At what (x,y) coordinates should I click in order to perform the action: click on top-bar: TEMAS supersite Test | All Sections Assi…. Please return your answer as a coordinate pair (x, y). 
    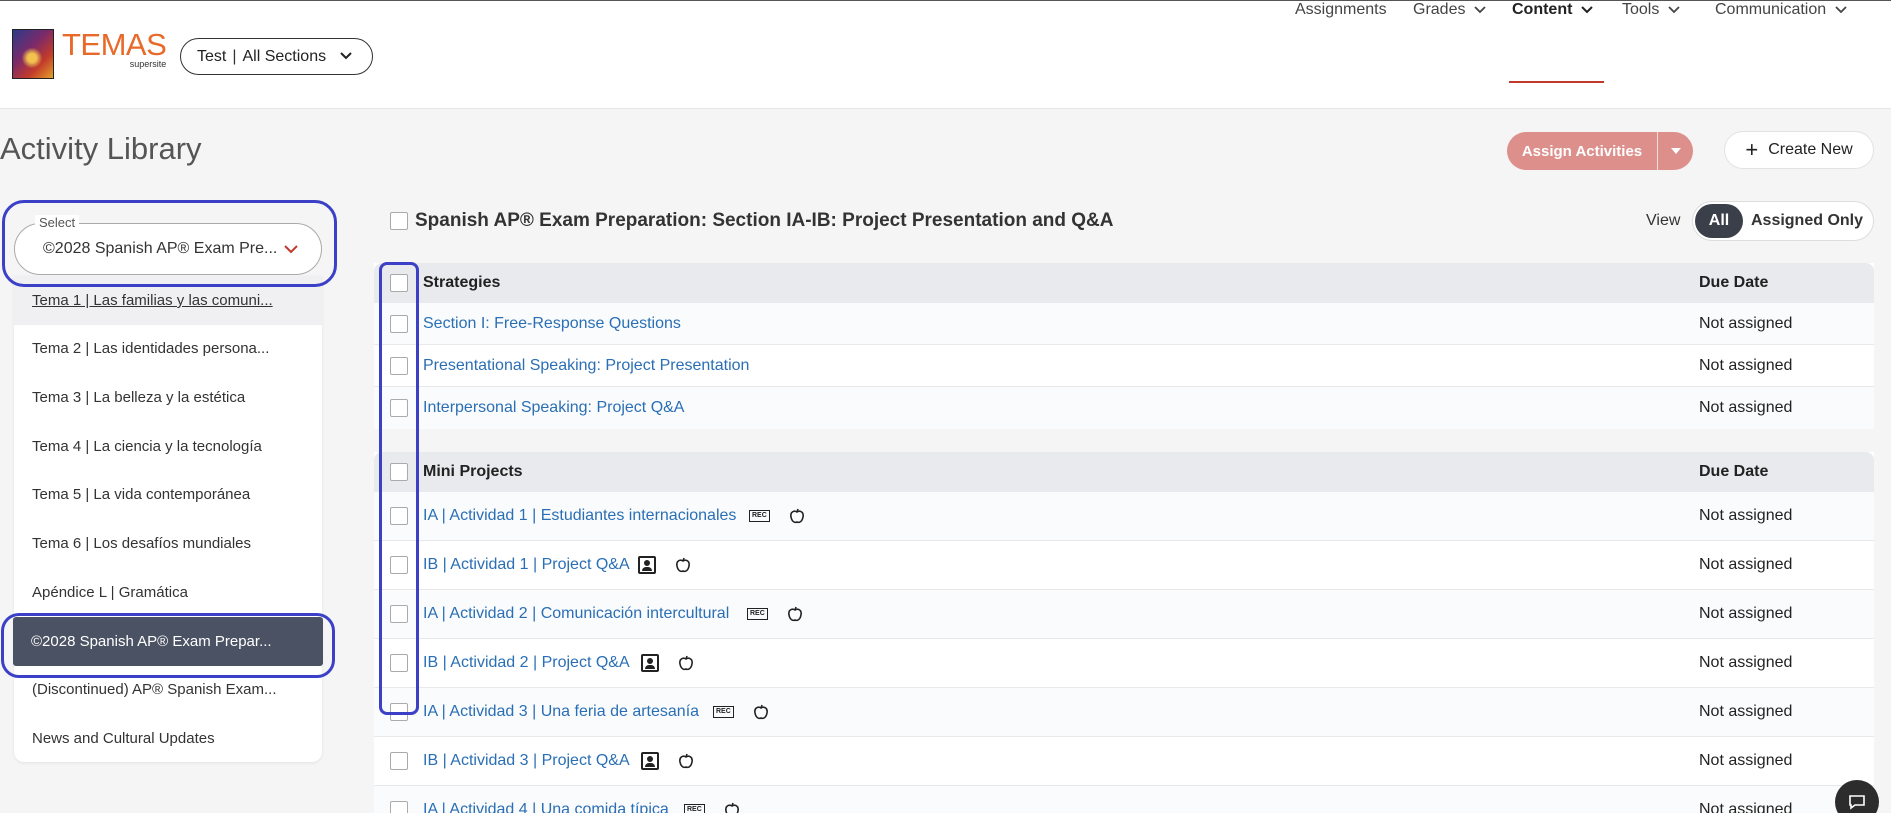
    Looking at the image, I should click on (945, 54).